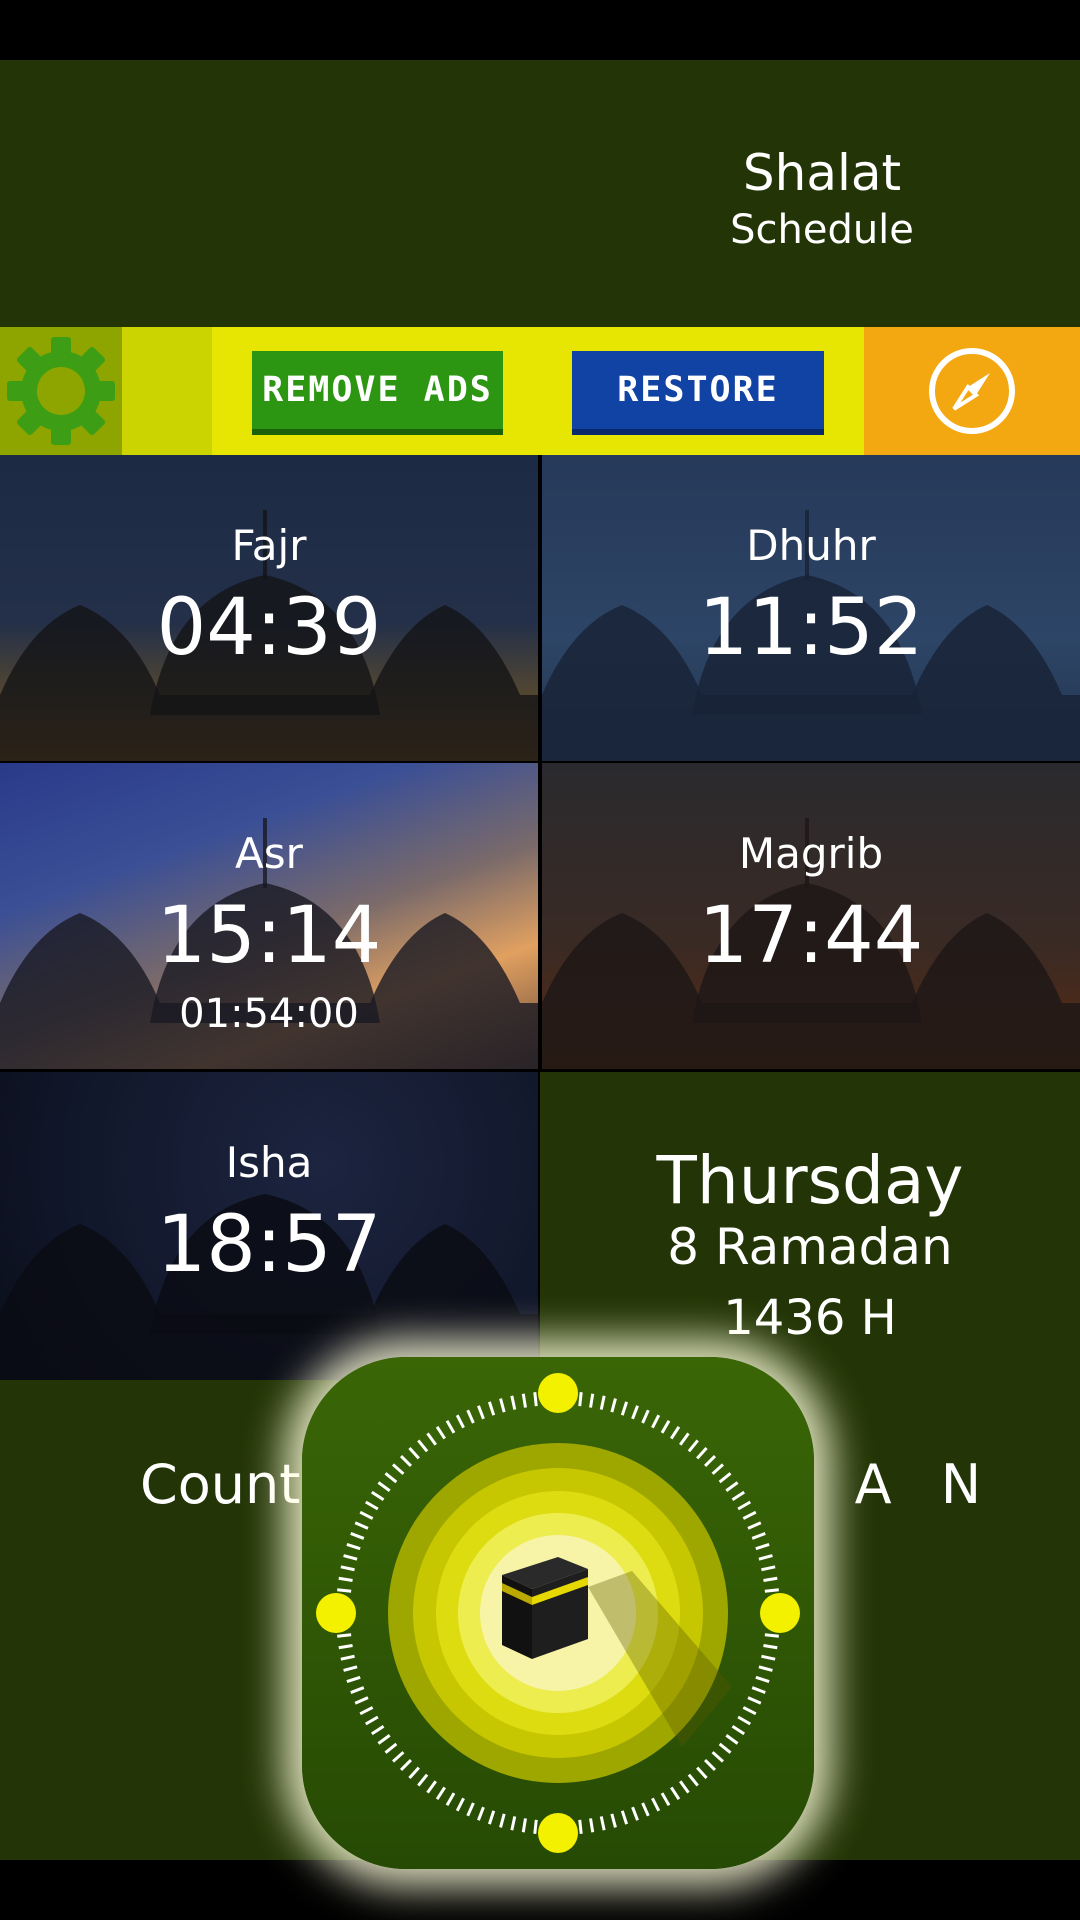  Describe the element at coordinates (269, 936) in the screenshot. I see `prayer-time: 15:14` at that location.